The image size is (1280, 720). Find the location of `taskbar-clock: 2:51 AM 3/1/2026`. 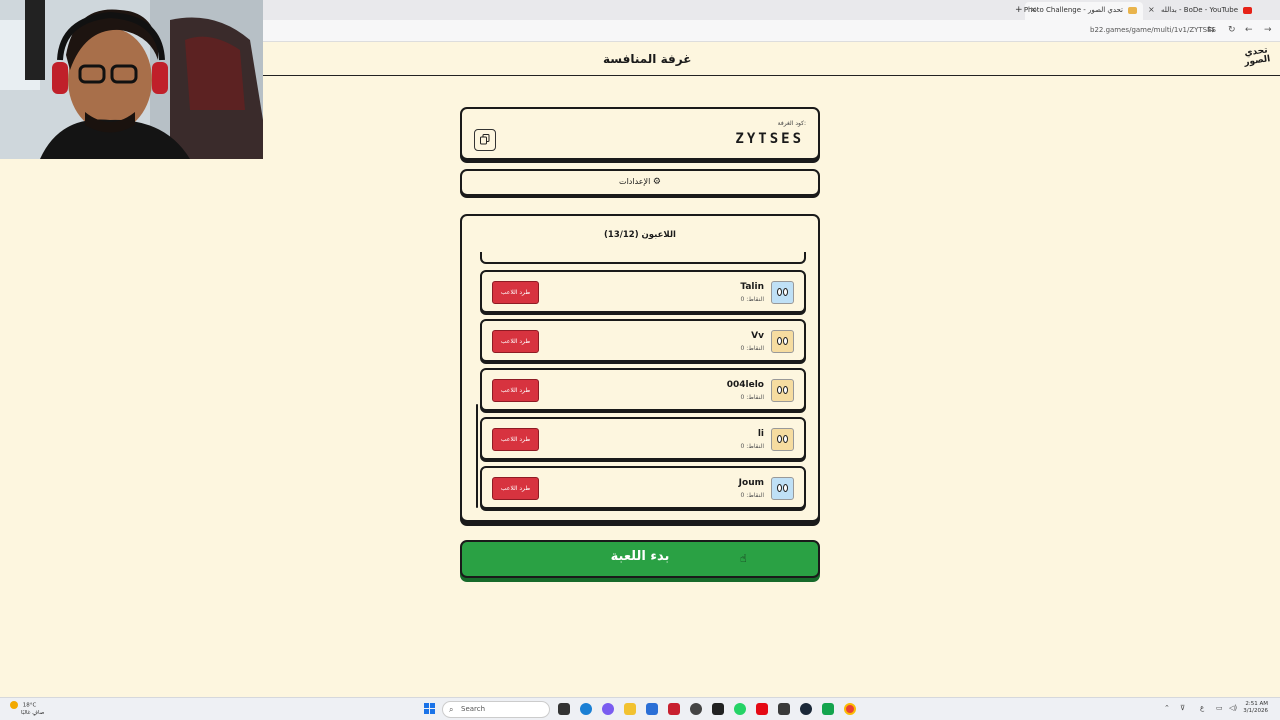

taskbar-clock: 2:51 AM 3/1/2026 is located at coordinates (1255, 708).